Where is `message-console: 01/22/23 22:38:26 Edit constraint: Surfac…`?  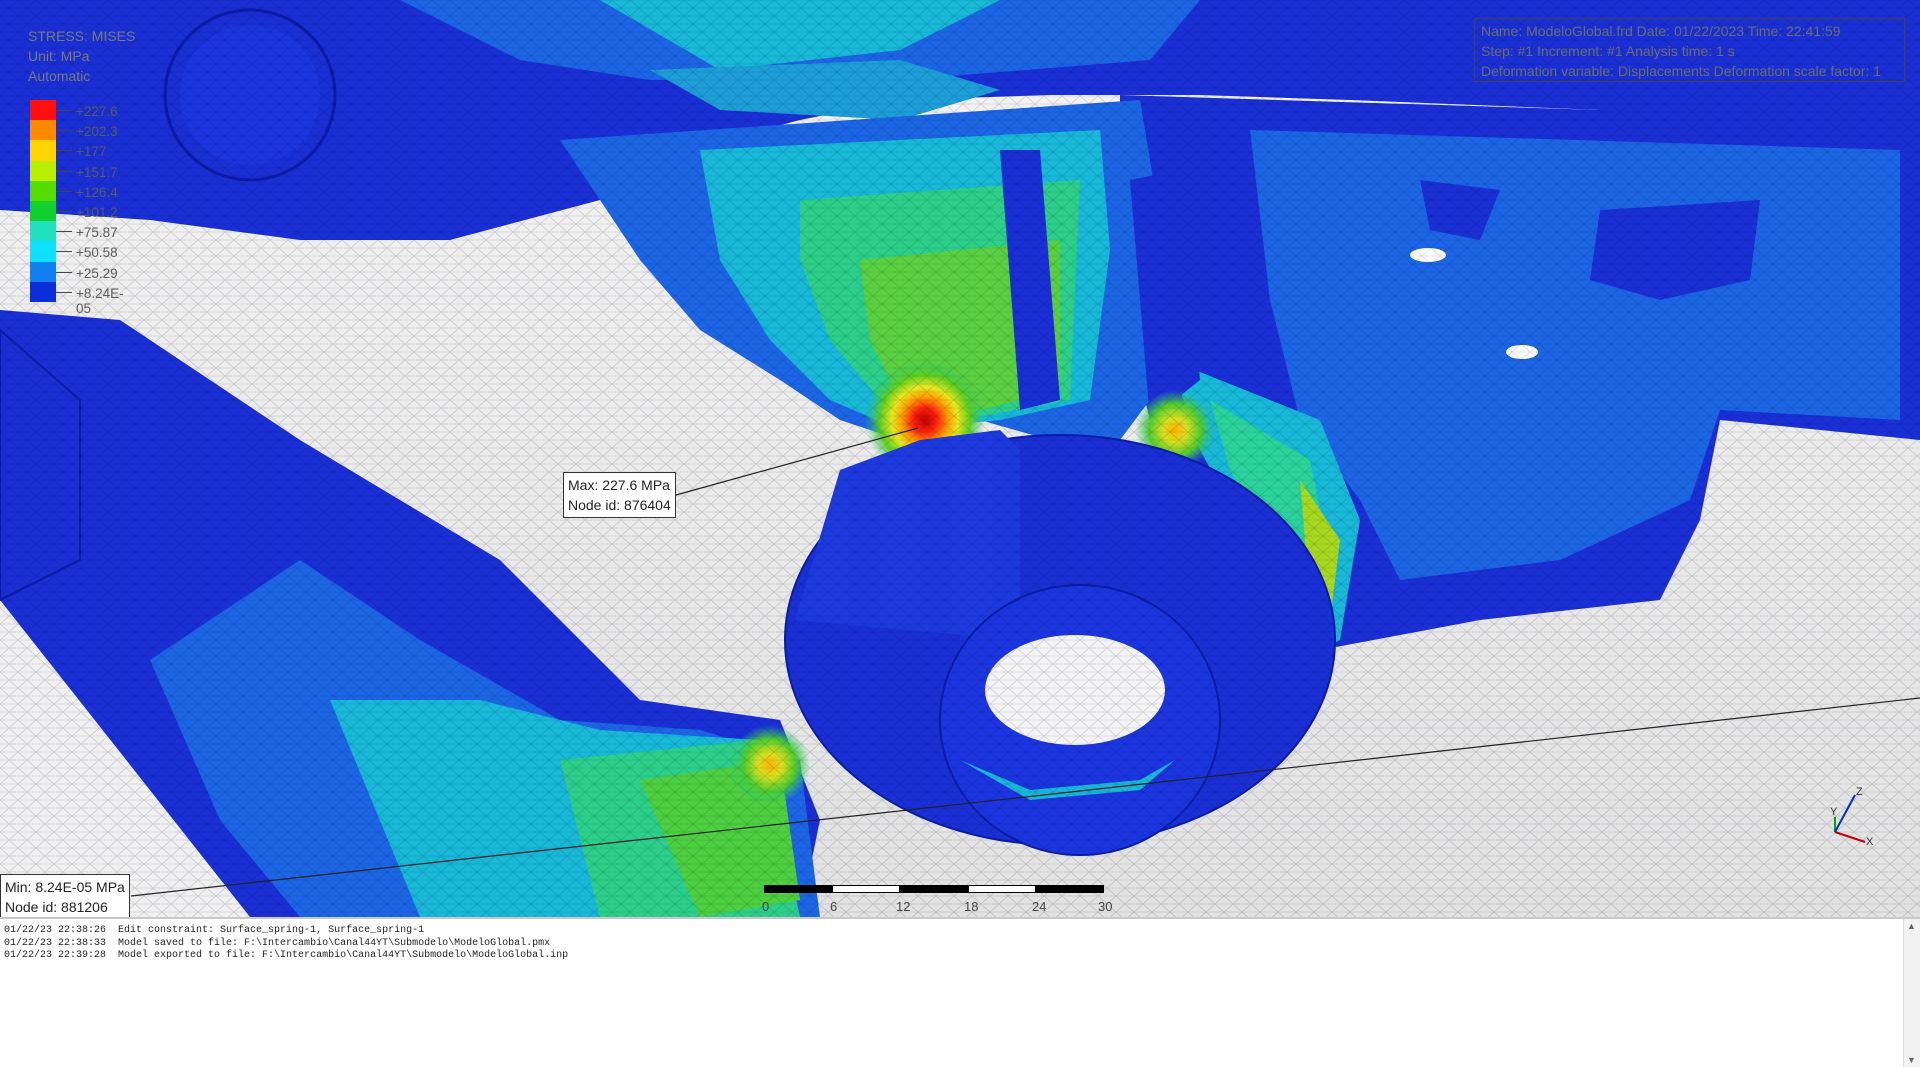
message-console: 01/22/23 22:38:26 Edit constraint: Surfac… is located at coordinates (960, 992).